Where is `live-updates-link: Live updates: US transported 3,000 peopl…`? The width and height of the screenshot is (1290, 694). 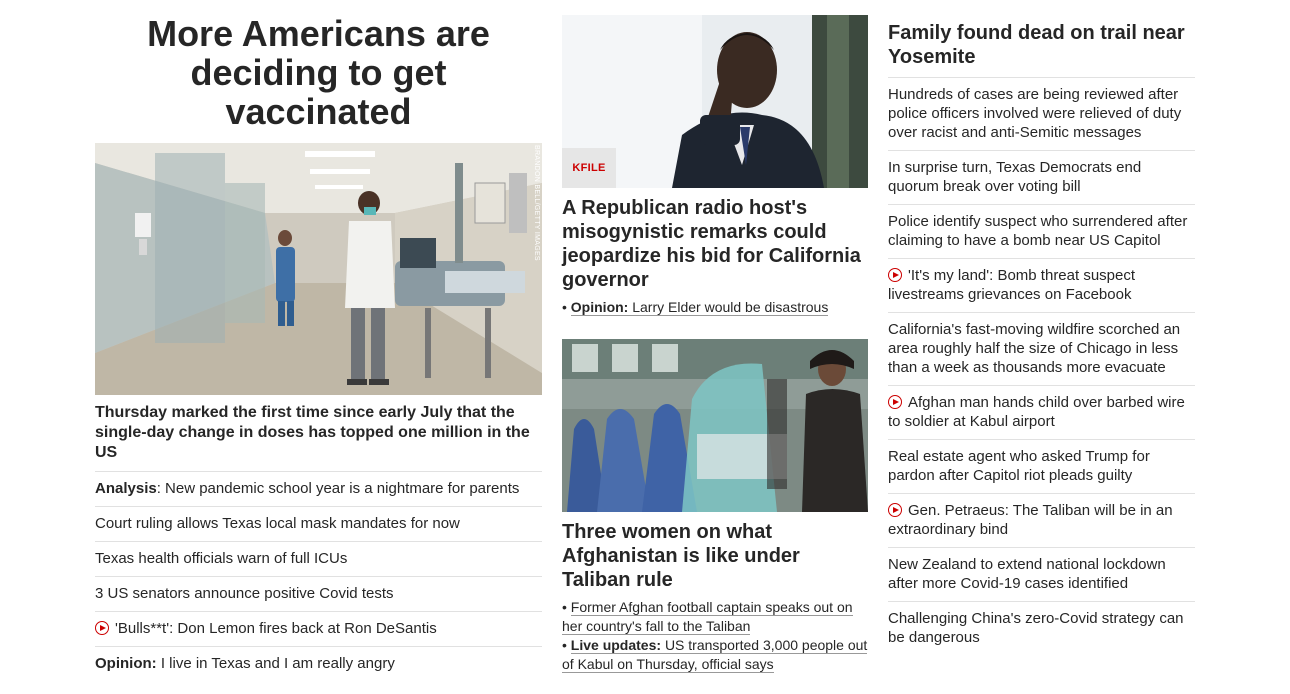
live-updates-link: Live updates: US transported 3,000 peopl… is located at coordinates (715, 655).